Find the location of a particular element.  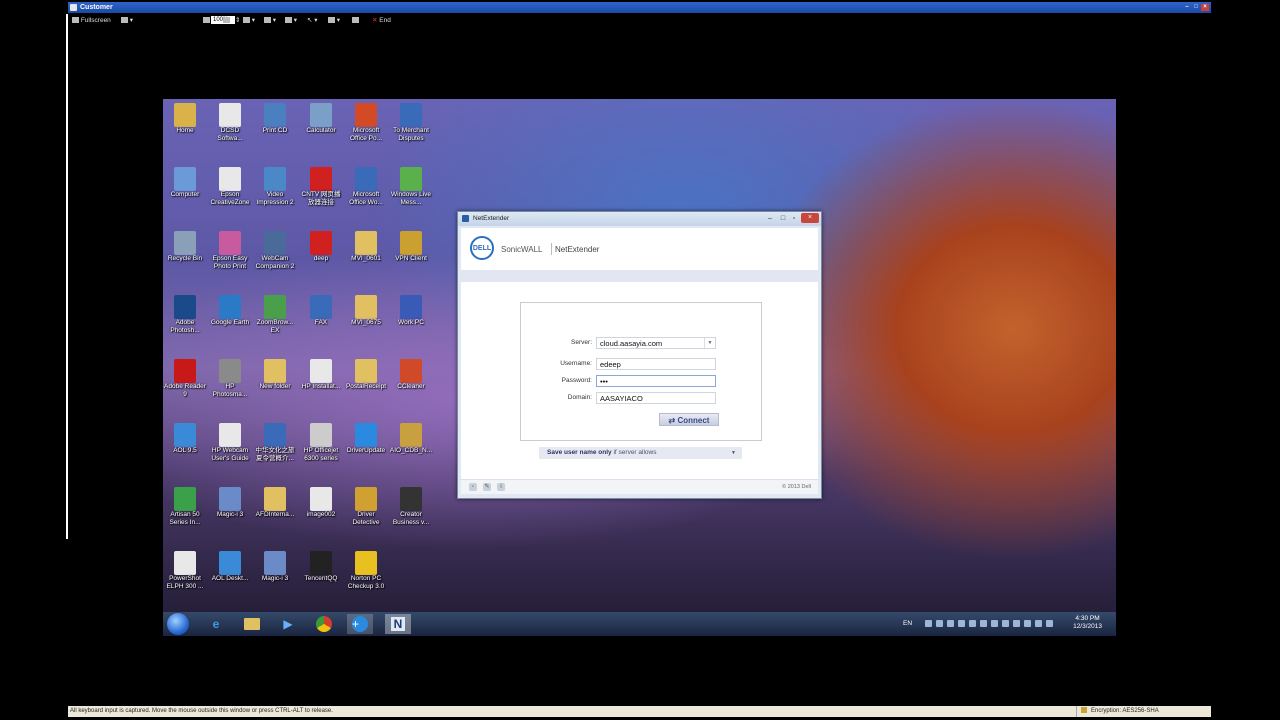

tool-6: ↖ ▾ is located at coordinates (312, 21).